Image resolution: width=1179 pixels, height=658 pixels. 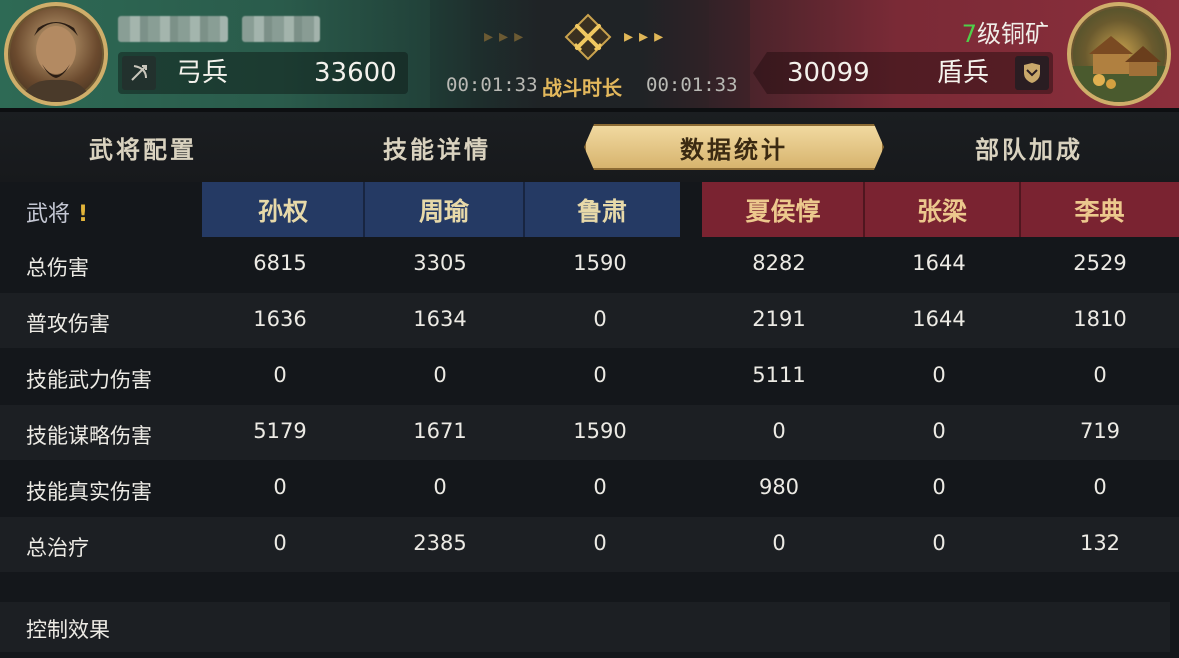 I want to click on table-row: 普攻伤害 1636 1634 0 2191 1644 1810, so click(x=589, y=320).